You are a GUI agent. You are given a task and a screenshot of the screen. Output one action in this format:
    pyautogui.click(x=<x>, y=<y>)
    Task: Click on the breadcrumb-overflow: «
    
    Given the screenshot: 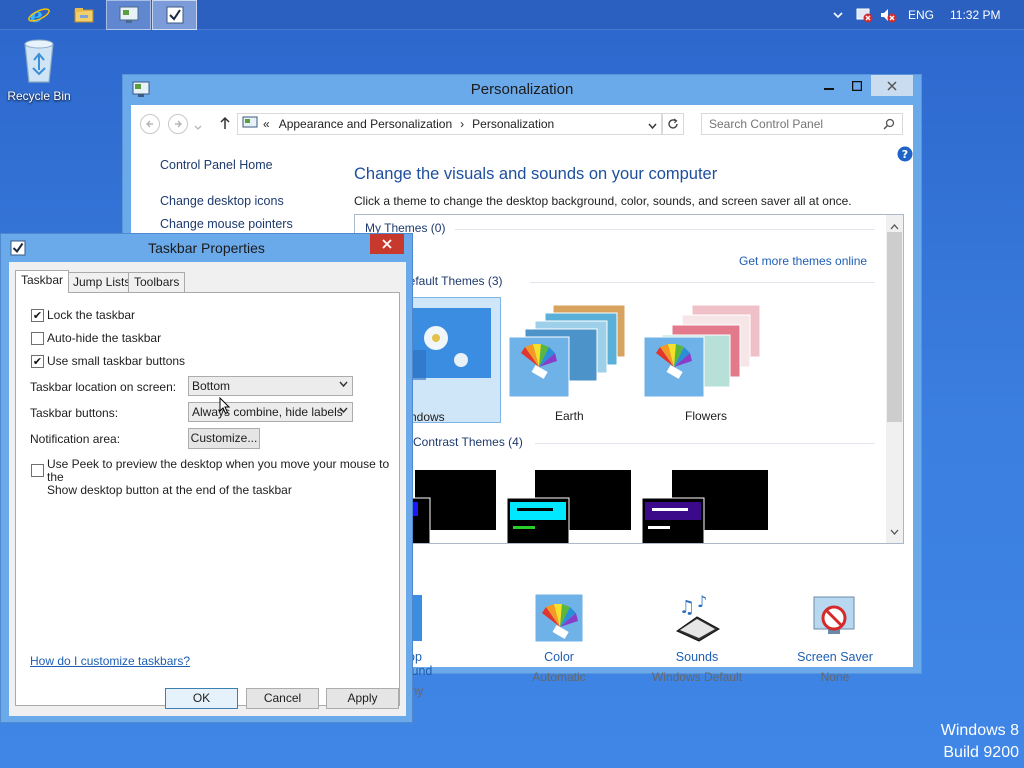 What is the action you would take?
    pyautogui.click(x=266, y=124)
    